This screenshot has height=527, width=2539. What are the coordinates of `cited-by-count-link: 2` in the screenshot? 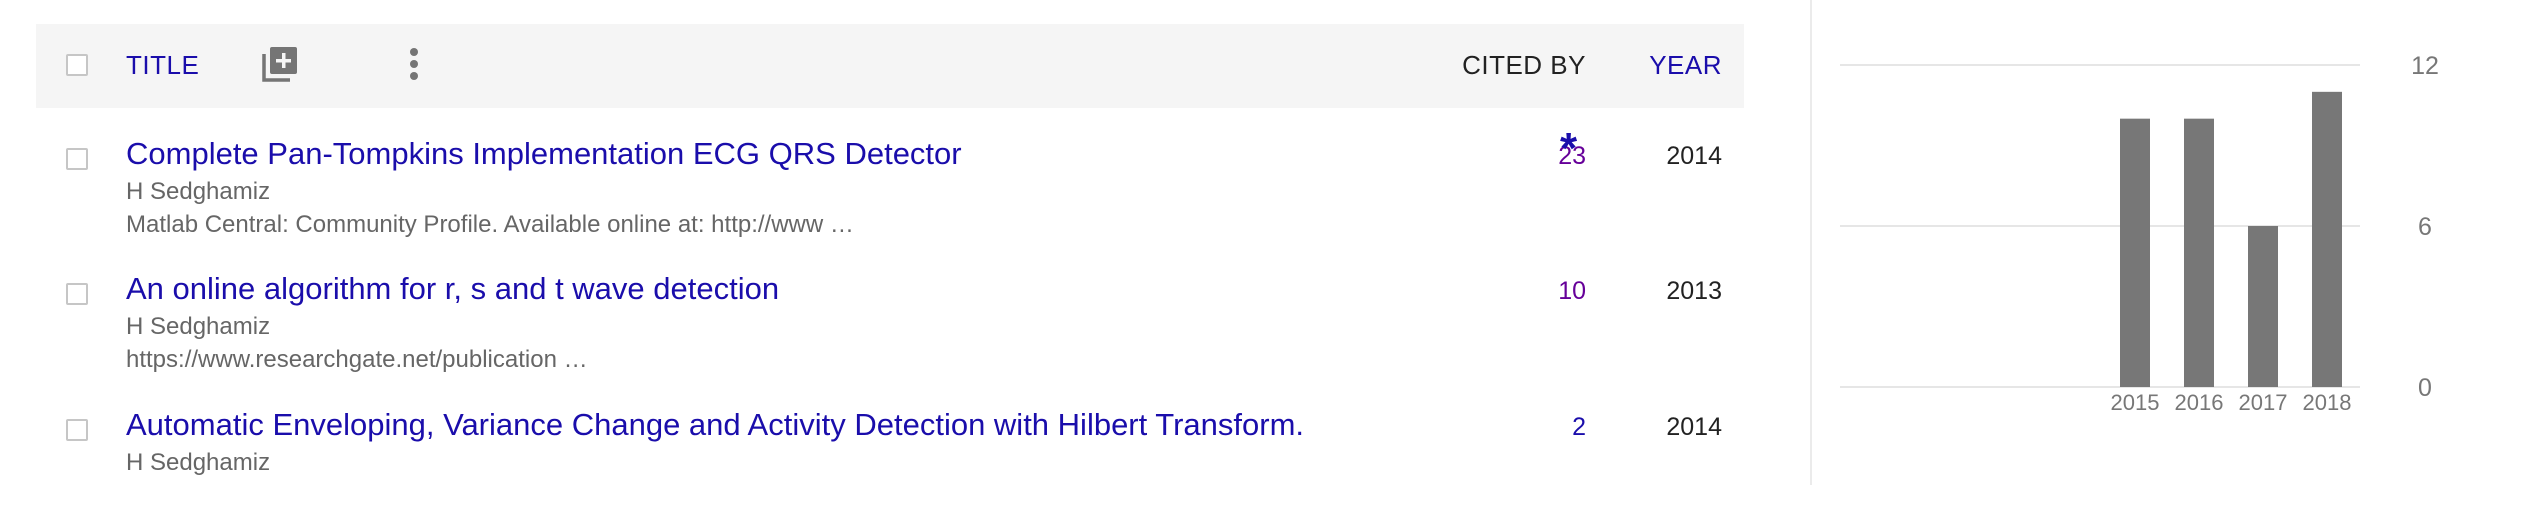 It's located at (1511, 427).